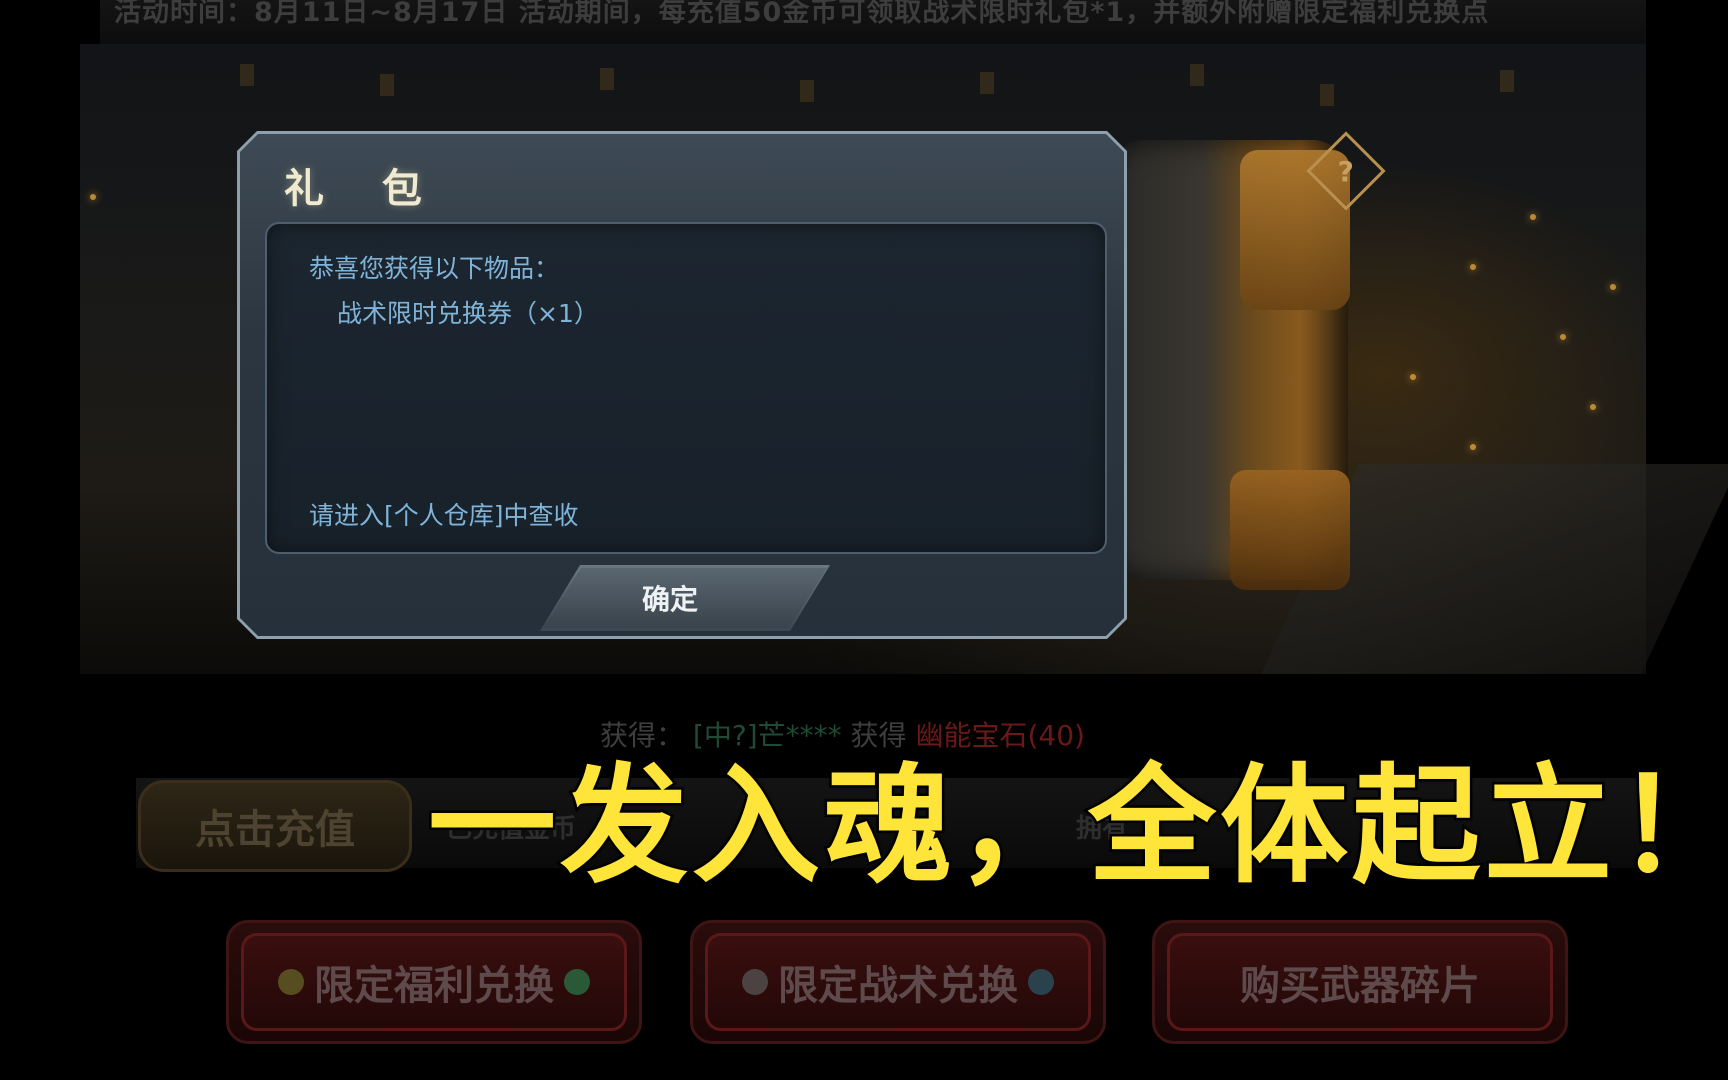 The height and width of the screenshot is (1080, 1728). Describe the element at coordinates (577, 982) in the screenshot. I see `green-gem-icon` at that location.